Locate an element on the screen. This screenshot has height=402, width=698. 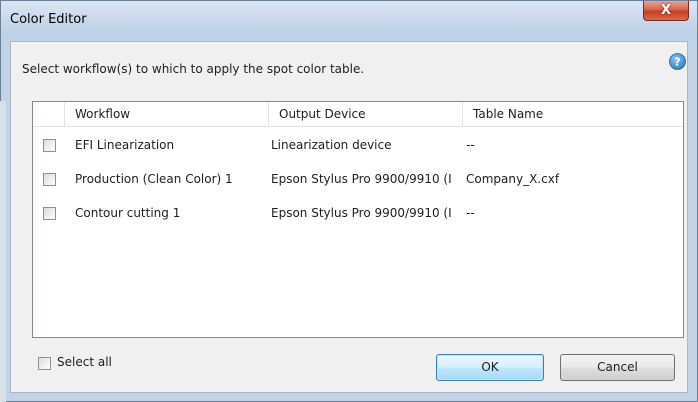
ok-button: OK is located at coordinates (490, 367).